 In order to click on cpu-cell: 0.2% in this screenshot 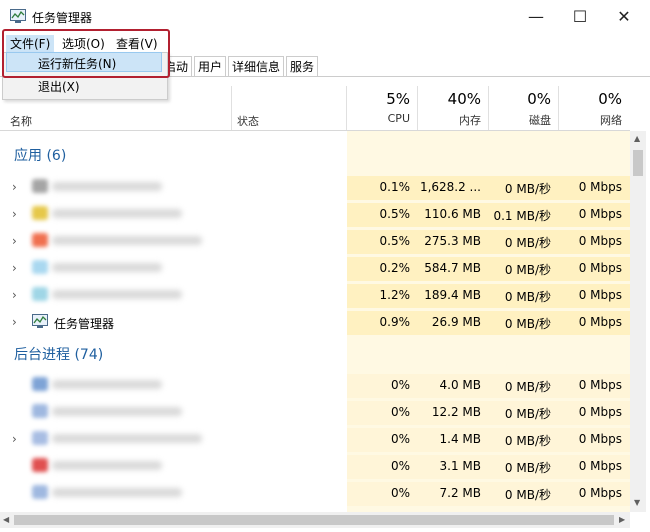, I will do `click(395, 268)`.